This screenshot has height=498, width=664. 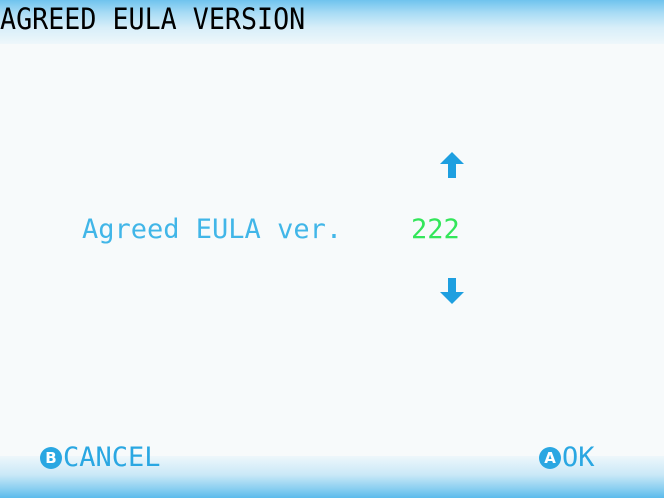 I want to click on eula-version-value: 222, so click(x=435, y=230).